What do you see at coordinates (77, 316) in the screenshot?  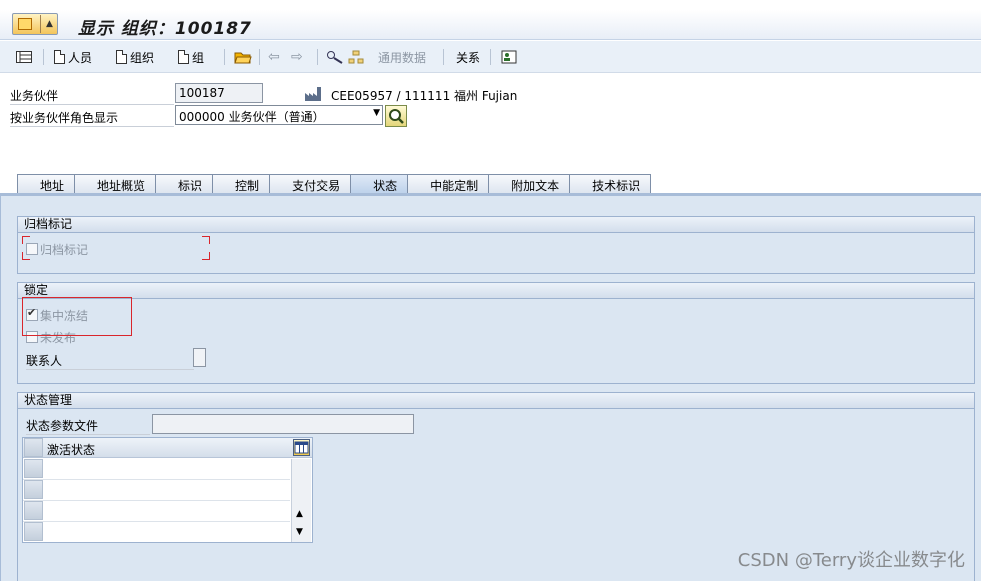 I see `annotation-highlight-box` at bounding box center [77, 316].